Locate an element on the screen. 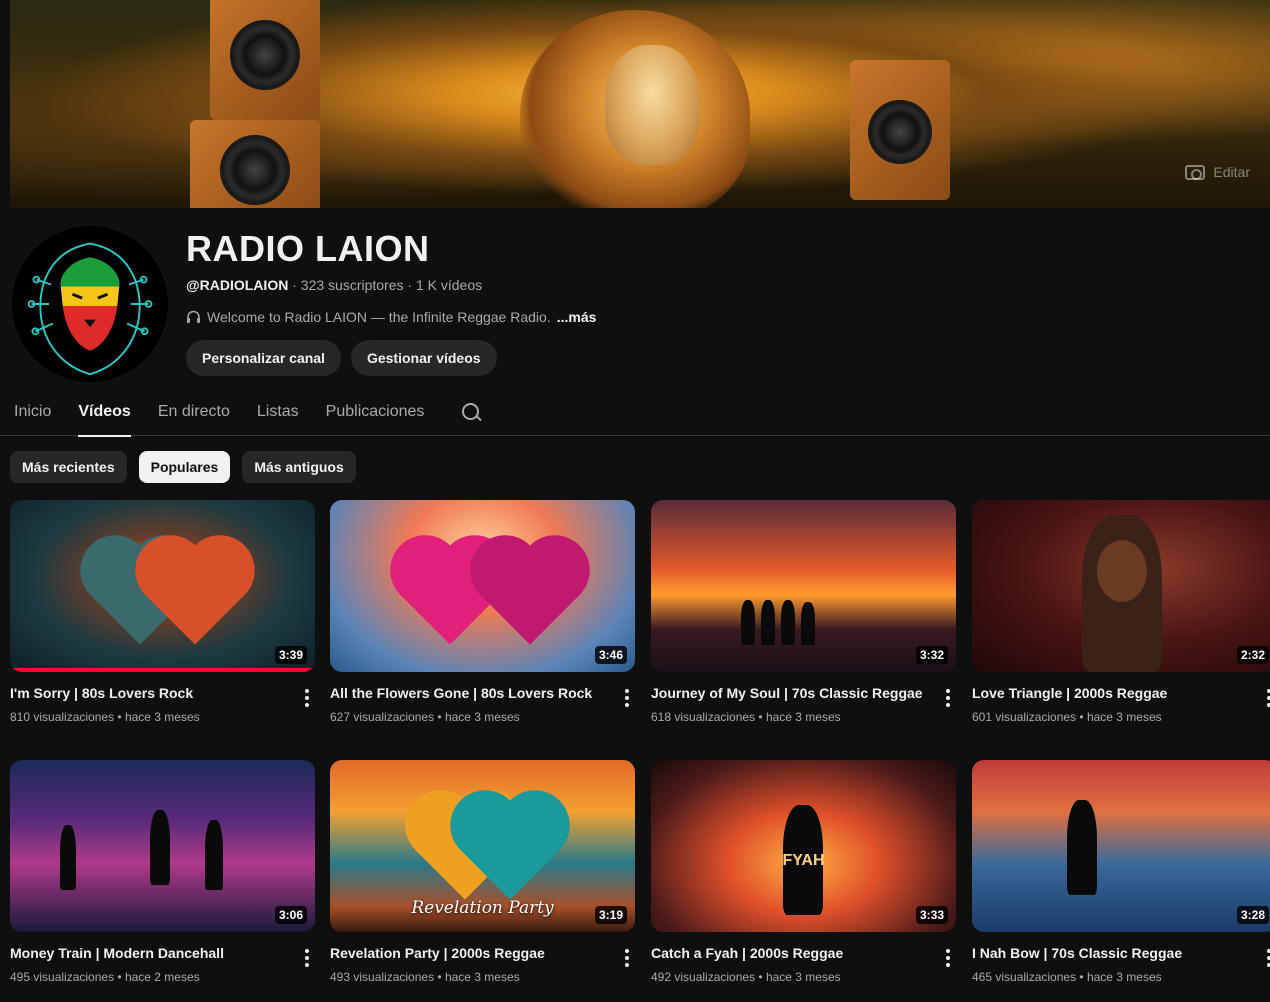  video-title: Catch a Fyah | 2000s Reggae is located at coordinates (793, 953).